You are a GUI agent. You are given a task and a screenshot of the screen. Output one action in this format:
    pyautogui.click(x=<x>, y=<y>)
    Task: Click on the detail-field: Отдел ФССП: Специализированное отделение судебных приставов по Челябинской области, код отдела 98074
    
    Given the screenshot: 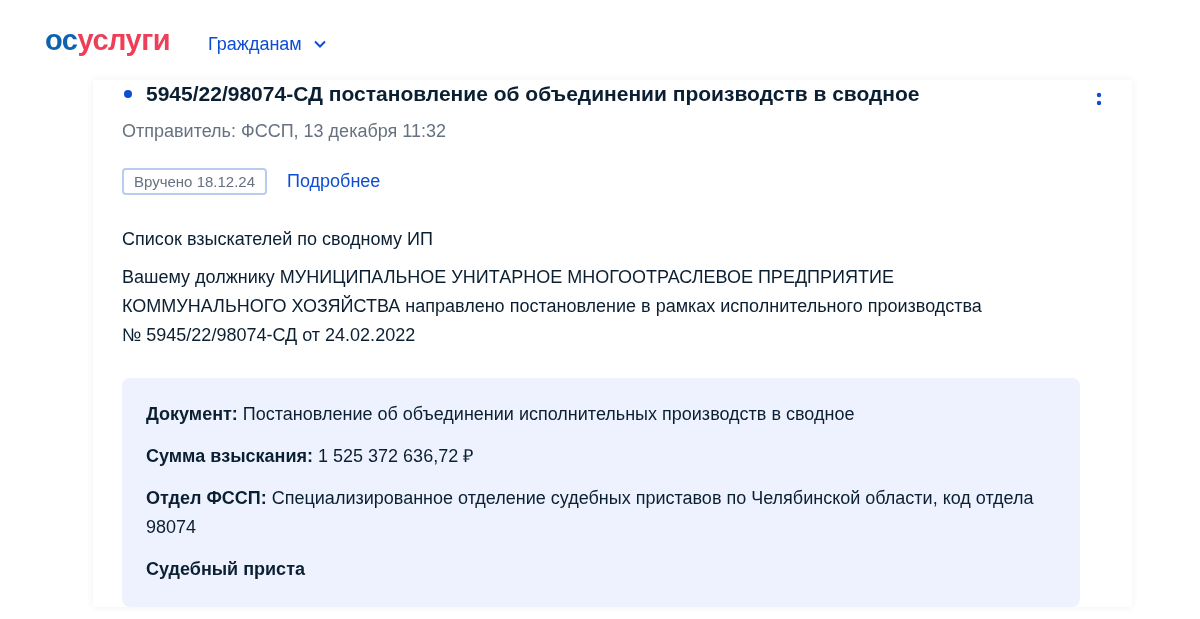 What is the action you would take?
    pyautogui.click(x=601, y=513)
    